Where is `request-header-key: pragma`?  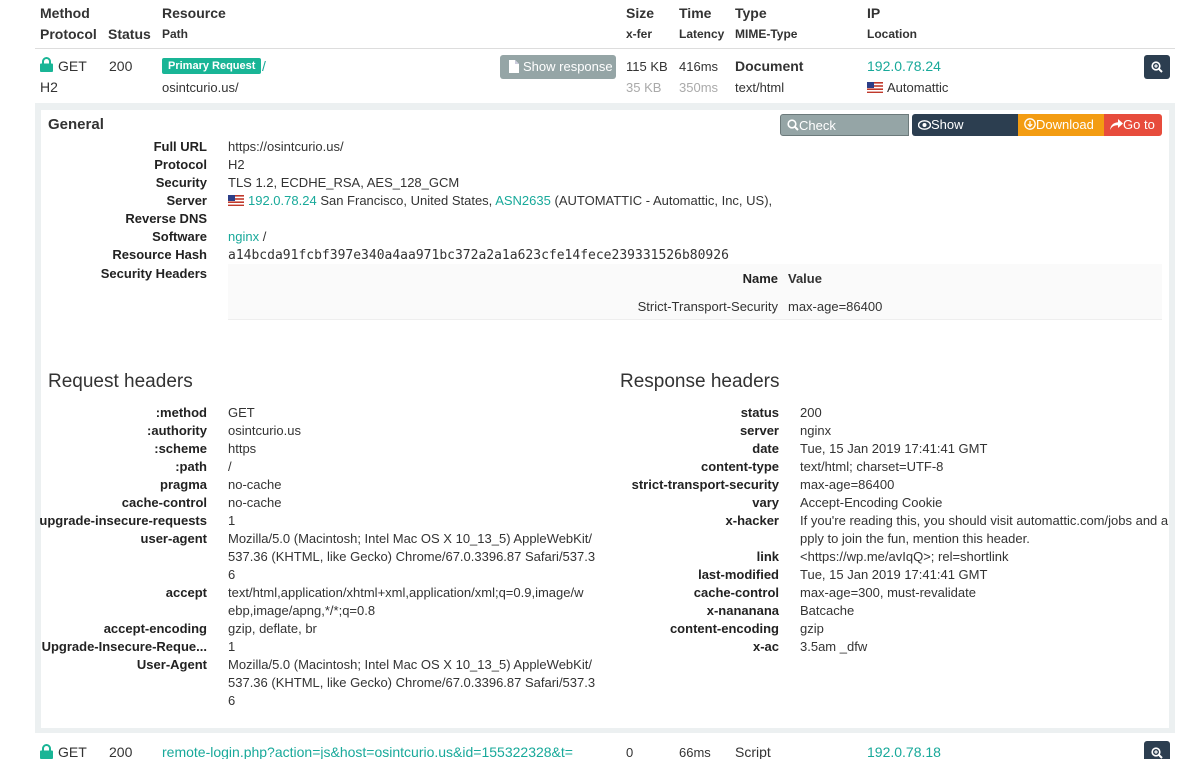 request-header-key: pragma is located at coordinates (183, 484).